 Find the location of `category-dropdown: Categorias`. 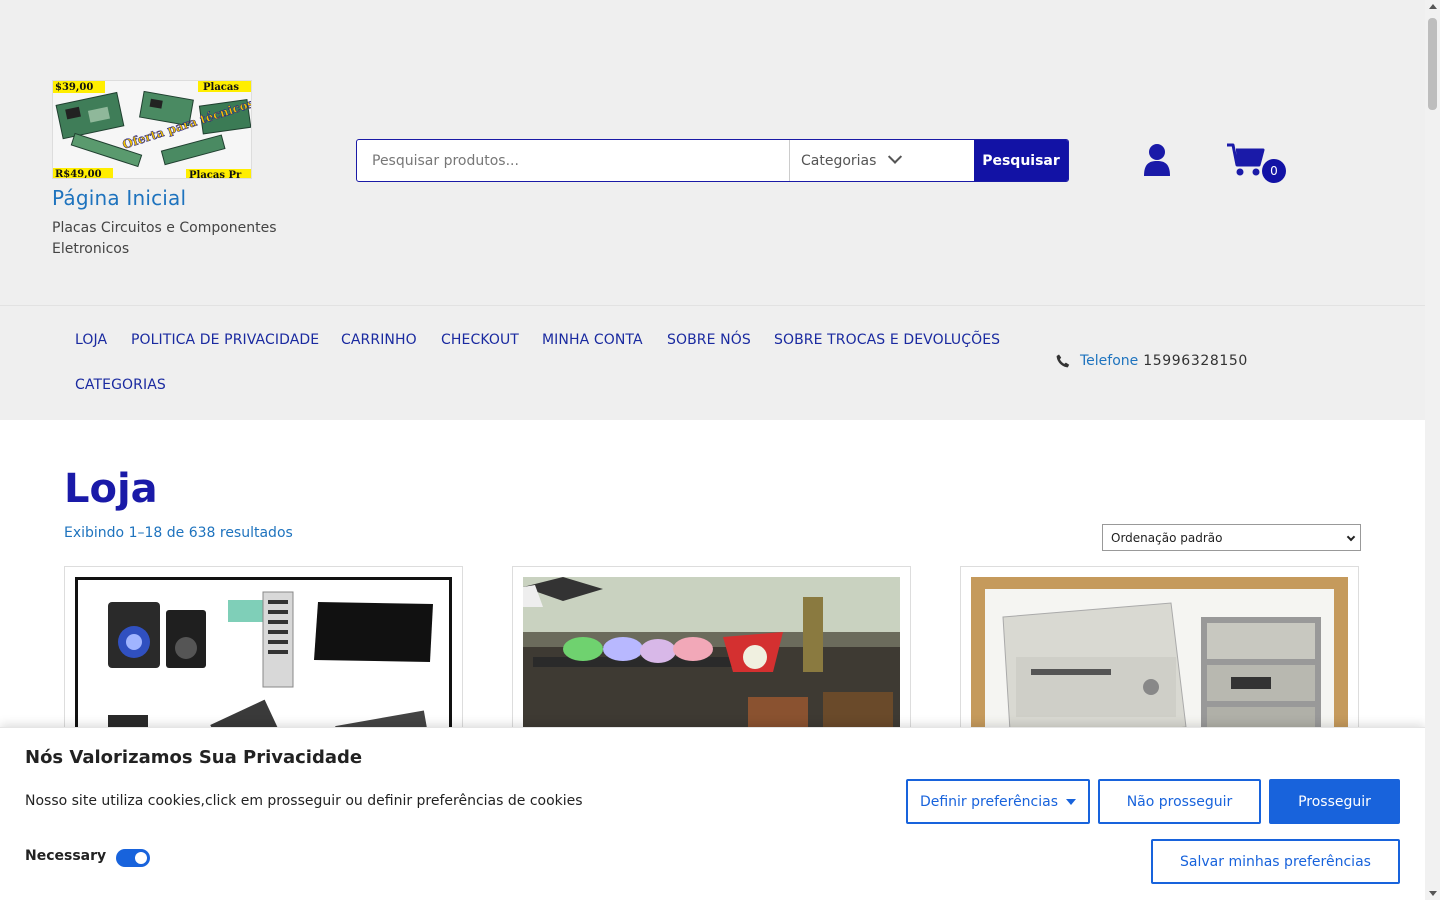

category-dropdown: Categorias is located at coordinates (875, 160).